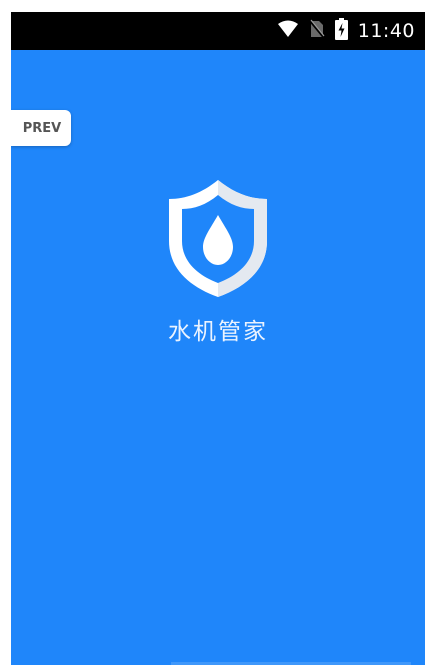 Image resolution: width=436 pixels, height=665 pixels. I want to click on no-sim-icon, so click(316, 31).